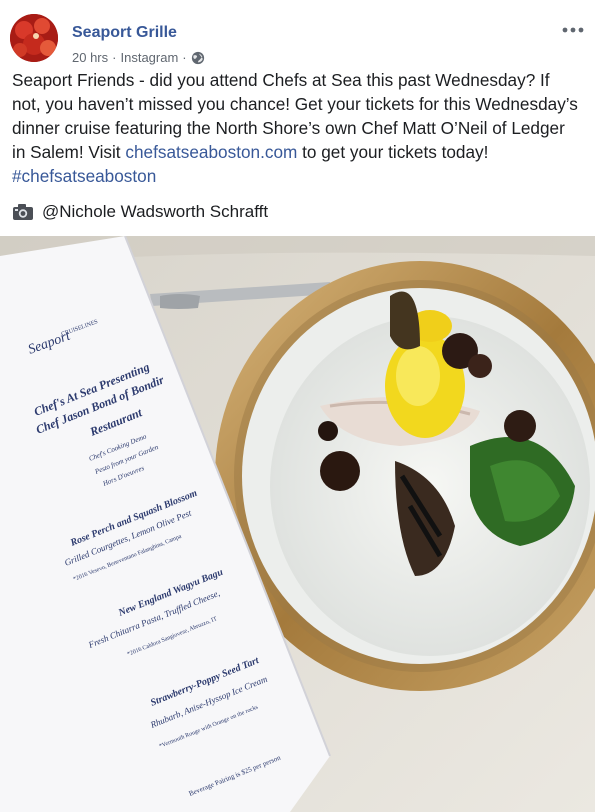 The image size is (595, 812). Describe the element at coordinates (84, 176) in the screenshot. I see `hashtag-link: #chefsatseaboston` at that location.